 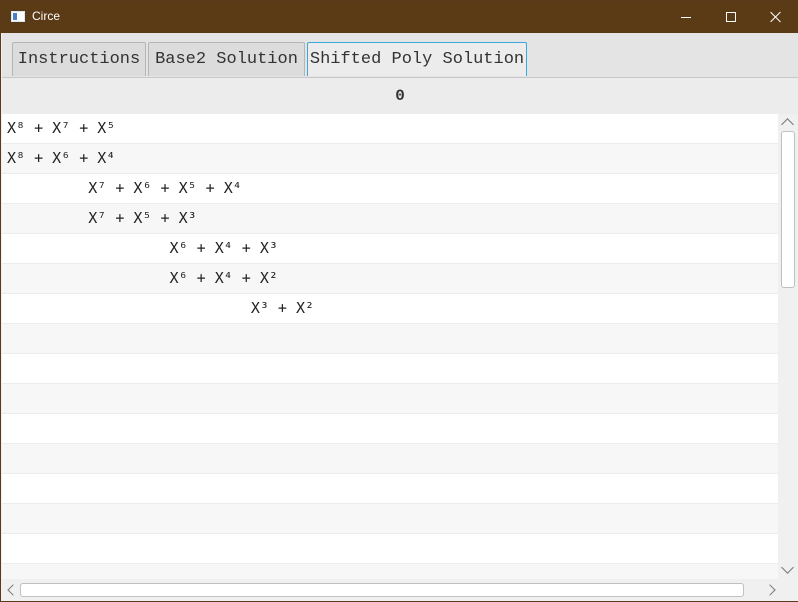 I want to click on maximize-button, so click(x=730, y=17).